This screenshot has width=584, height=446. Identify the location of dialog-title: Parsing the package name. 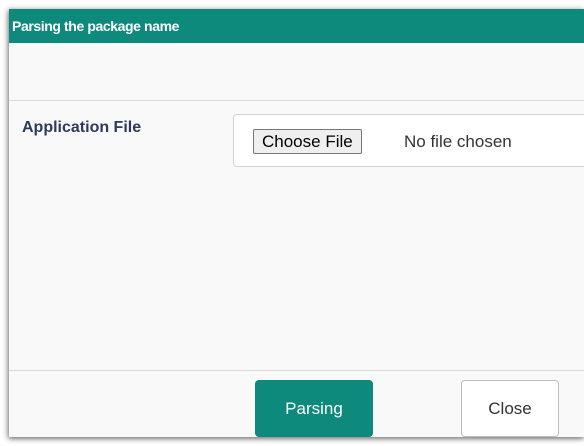
(296, 26).